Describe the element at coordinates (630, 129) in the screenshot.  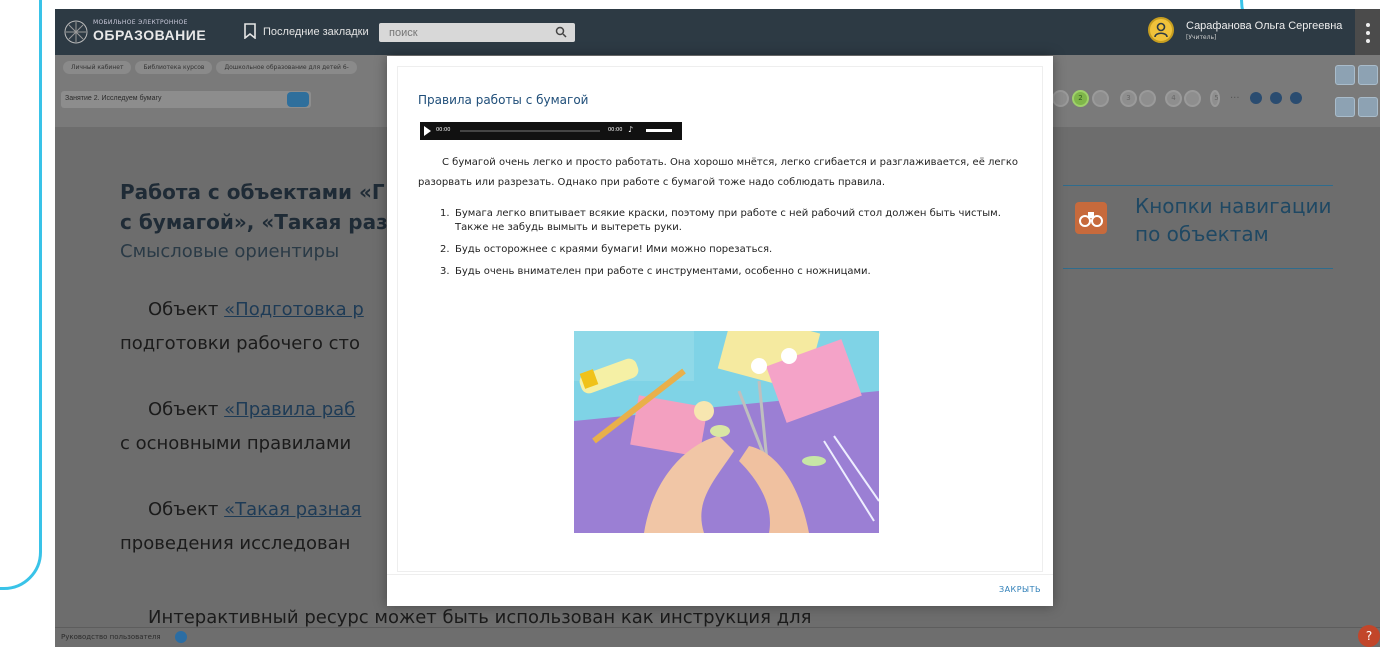
I see `volume-icon: ♪` at that location.